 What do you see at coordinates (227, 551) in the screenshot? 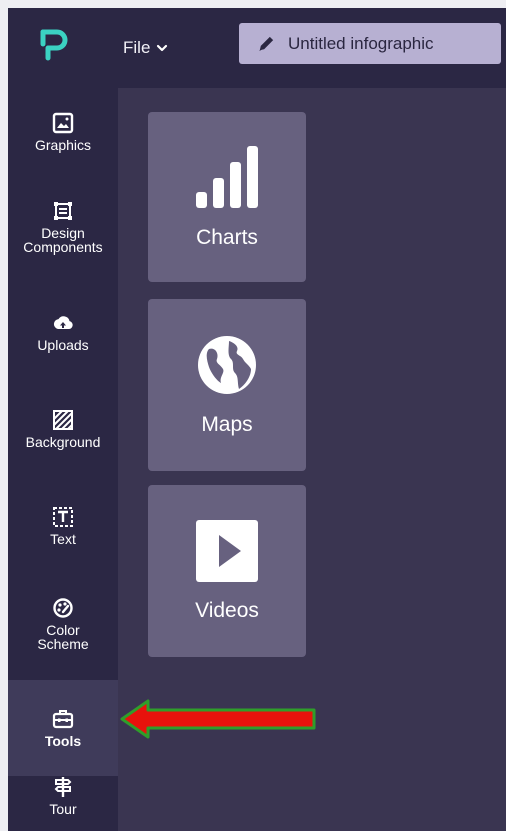
I see `play-icon` at bounding box center [227, 551].